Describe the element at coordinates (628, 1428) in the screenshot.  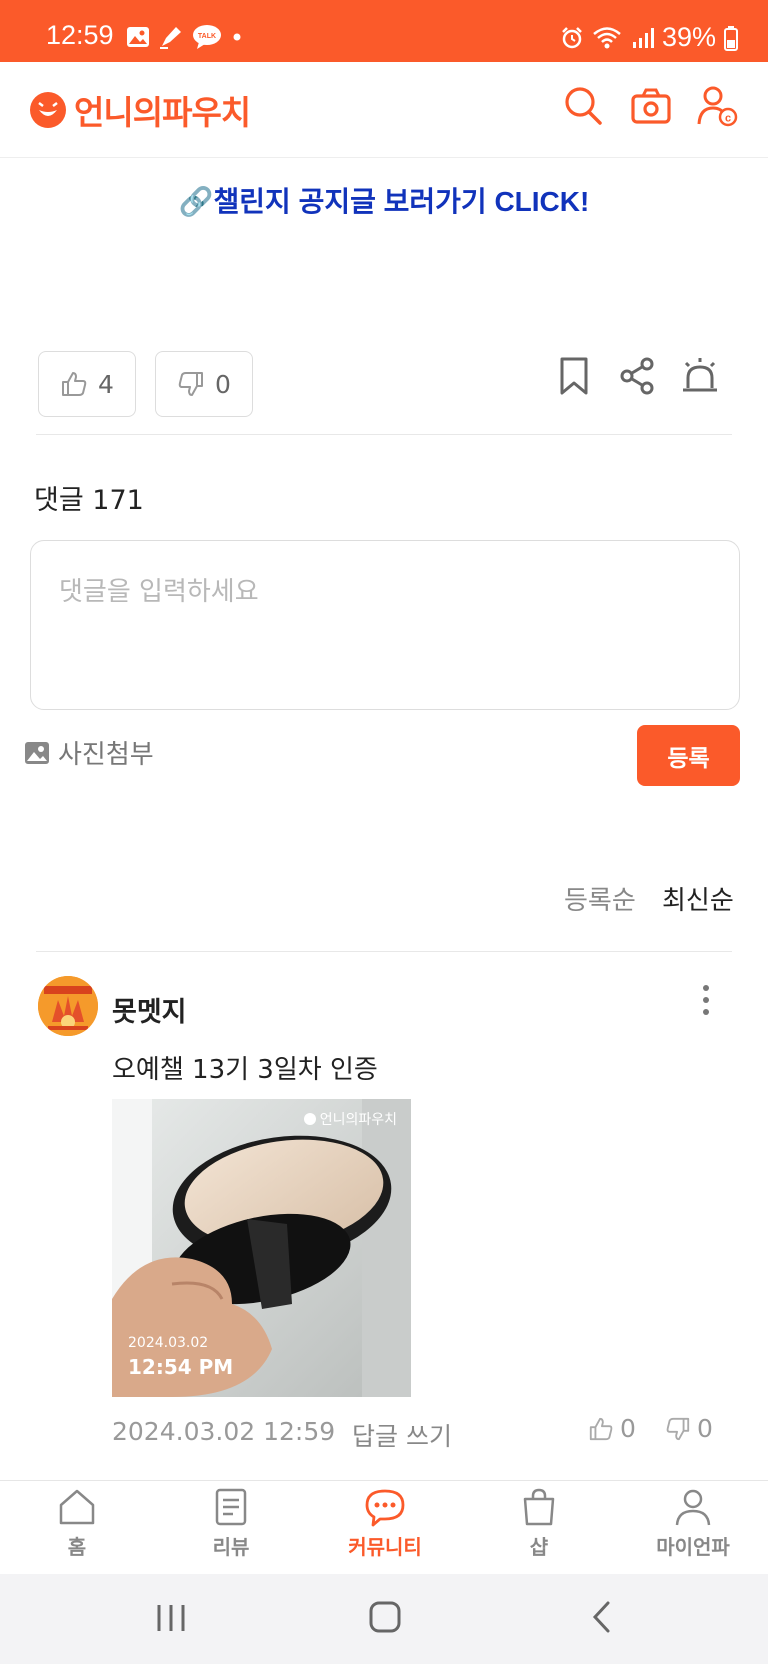
I see `comment-like-count: 0` at that location.